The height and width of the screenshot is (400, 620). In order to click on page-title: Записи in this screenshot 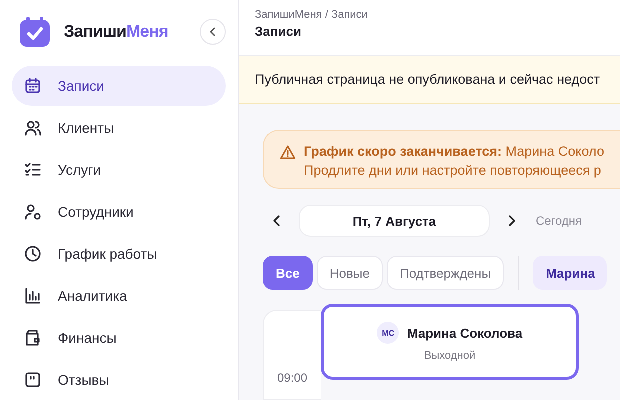, I will do `click(278, 31)`.